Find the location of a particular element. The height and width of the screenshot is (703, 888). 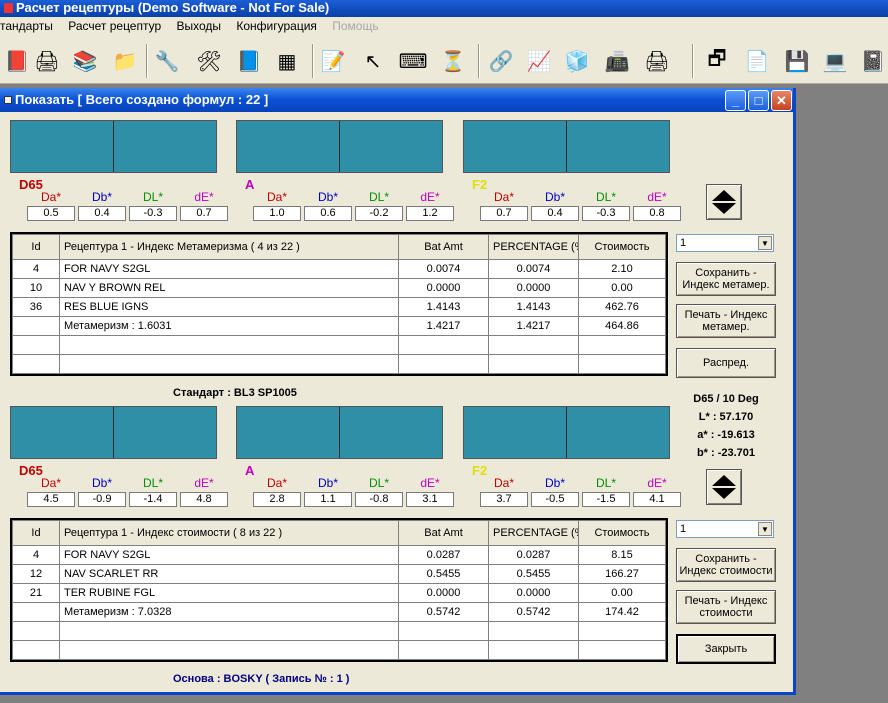

table-row: 36 RES BLUE IGNS 1.4143 1.4143 462.76 is located at coordinates (339, 307).